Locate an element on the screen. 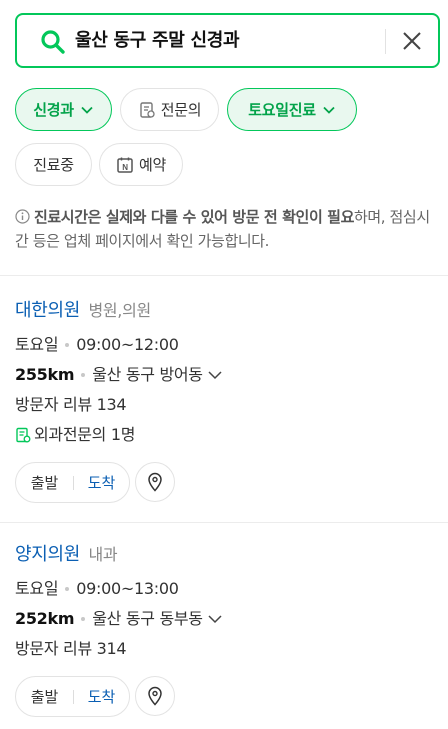  filter-chip-label: 예약 is located at coordinates (152, 165).